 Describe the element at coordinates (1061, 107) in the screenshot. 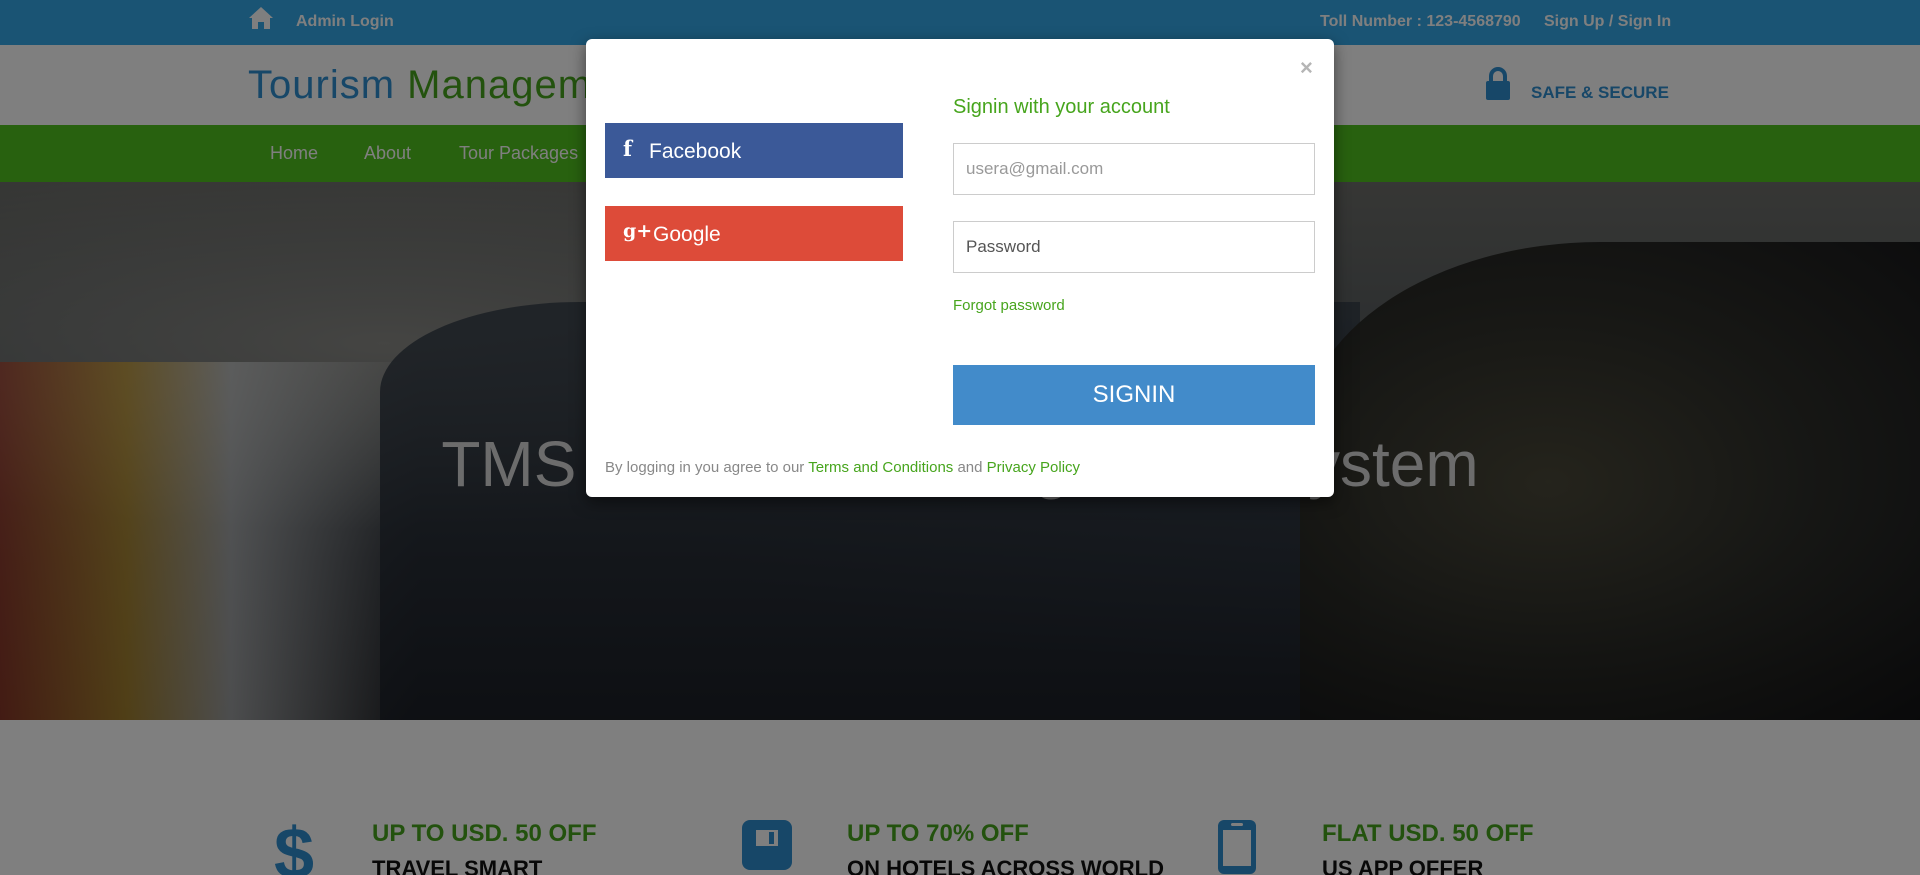

I see `signin-heading: Signin with your account` at that location.